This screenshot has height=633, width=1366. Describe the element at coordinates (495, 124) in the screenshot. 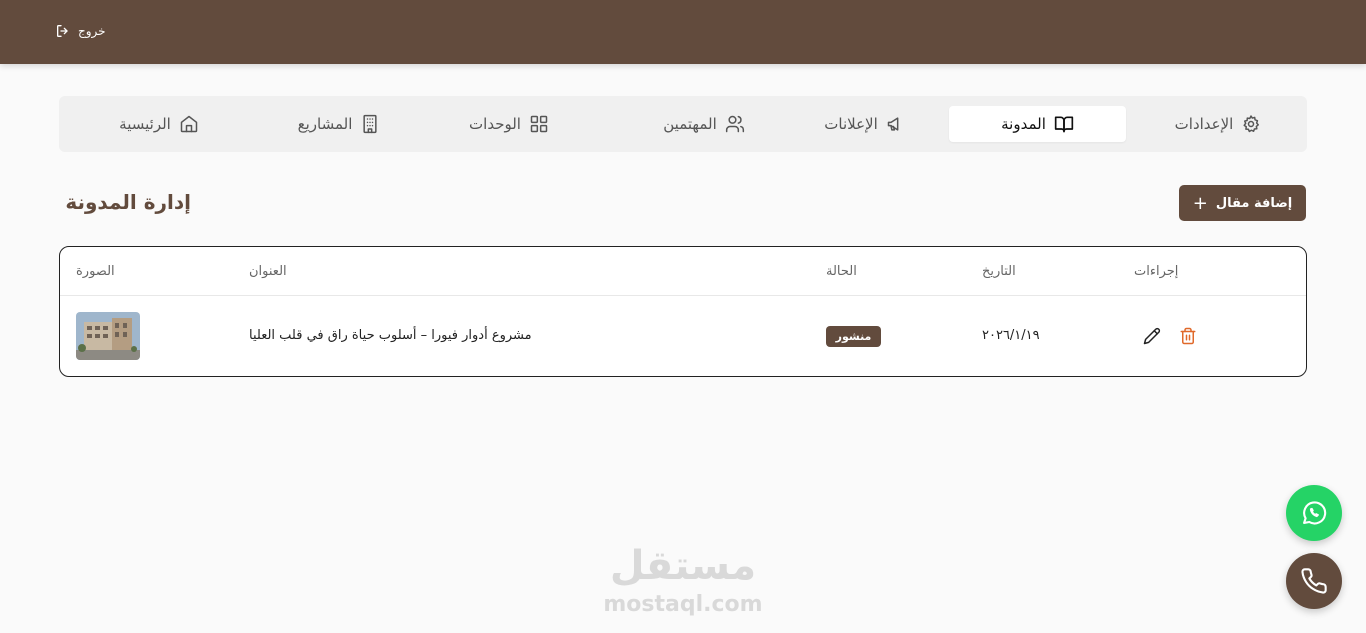

I see `tab-label: الوحدات` at that location.